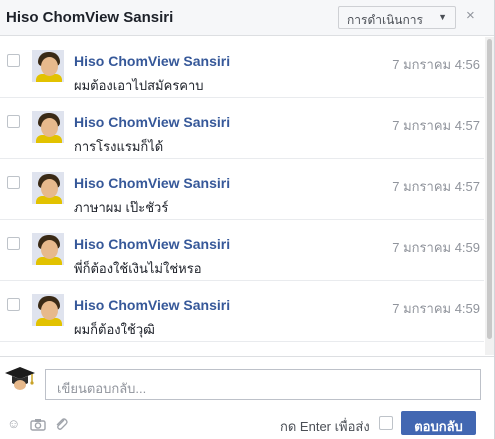  Describe the element at coordinates (139, 85) in the screenshot. I see `message-text: ผมต้องเอาไปสมัครคาบ` at that location.